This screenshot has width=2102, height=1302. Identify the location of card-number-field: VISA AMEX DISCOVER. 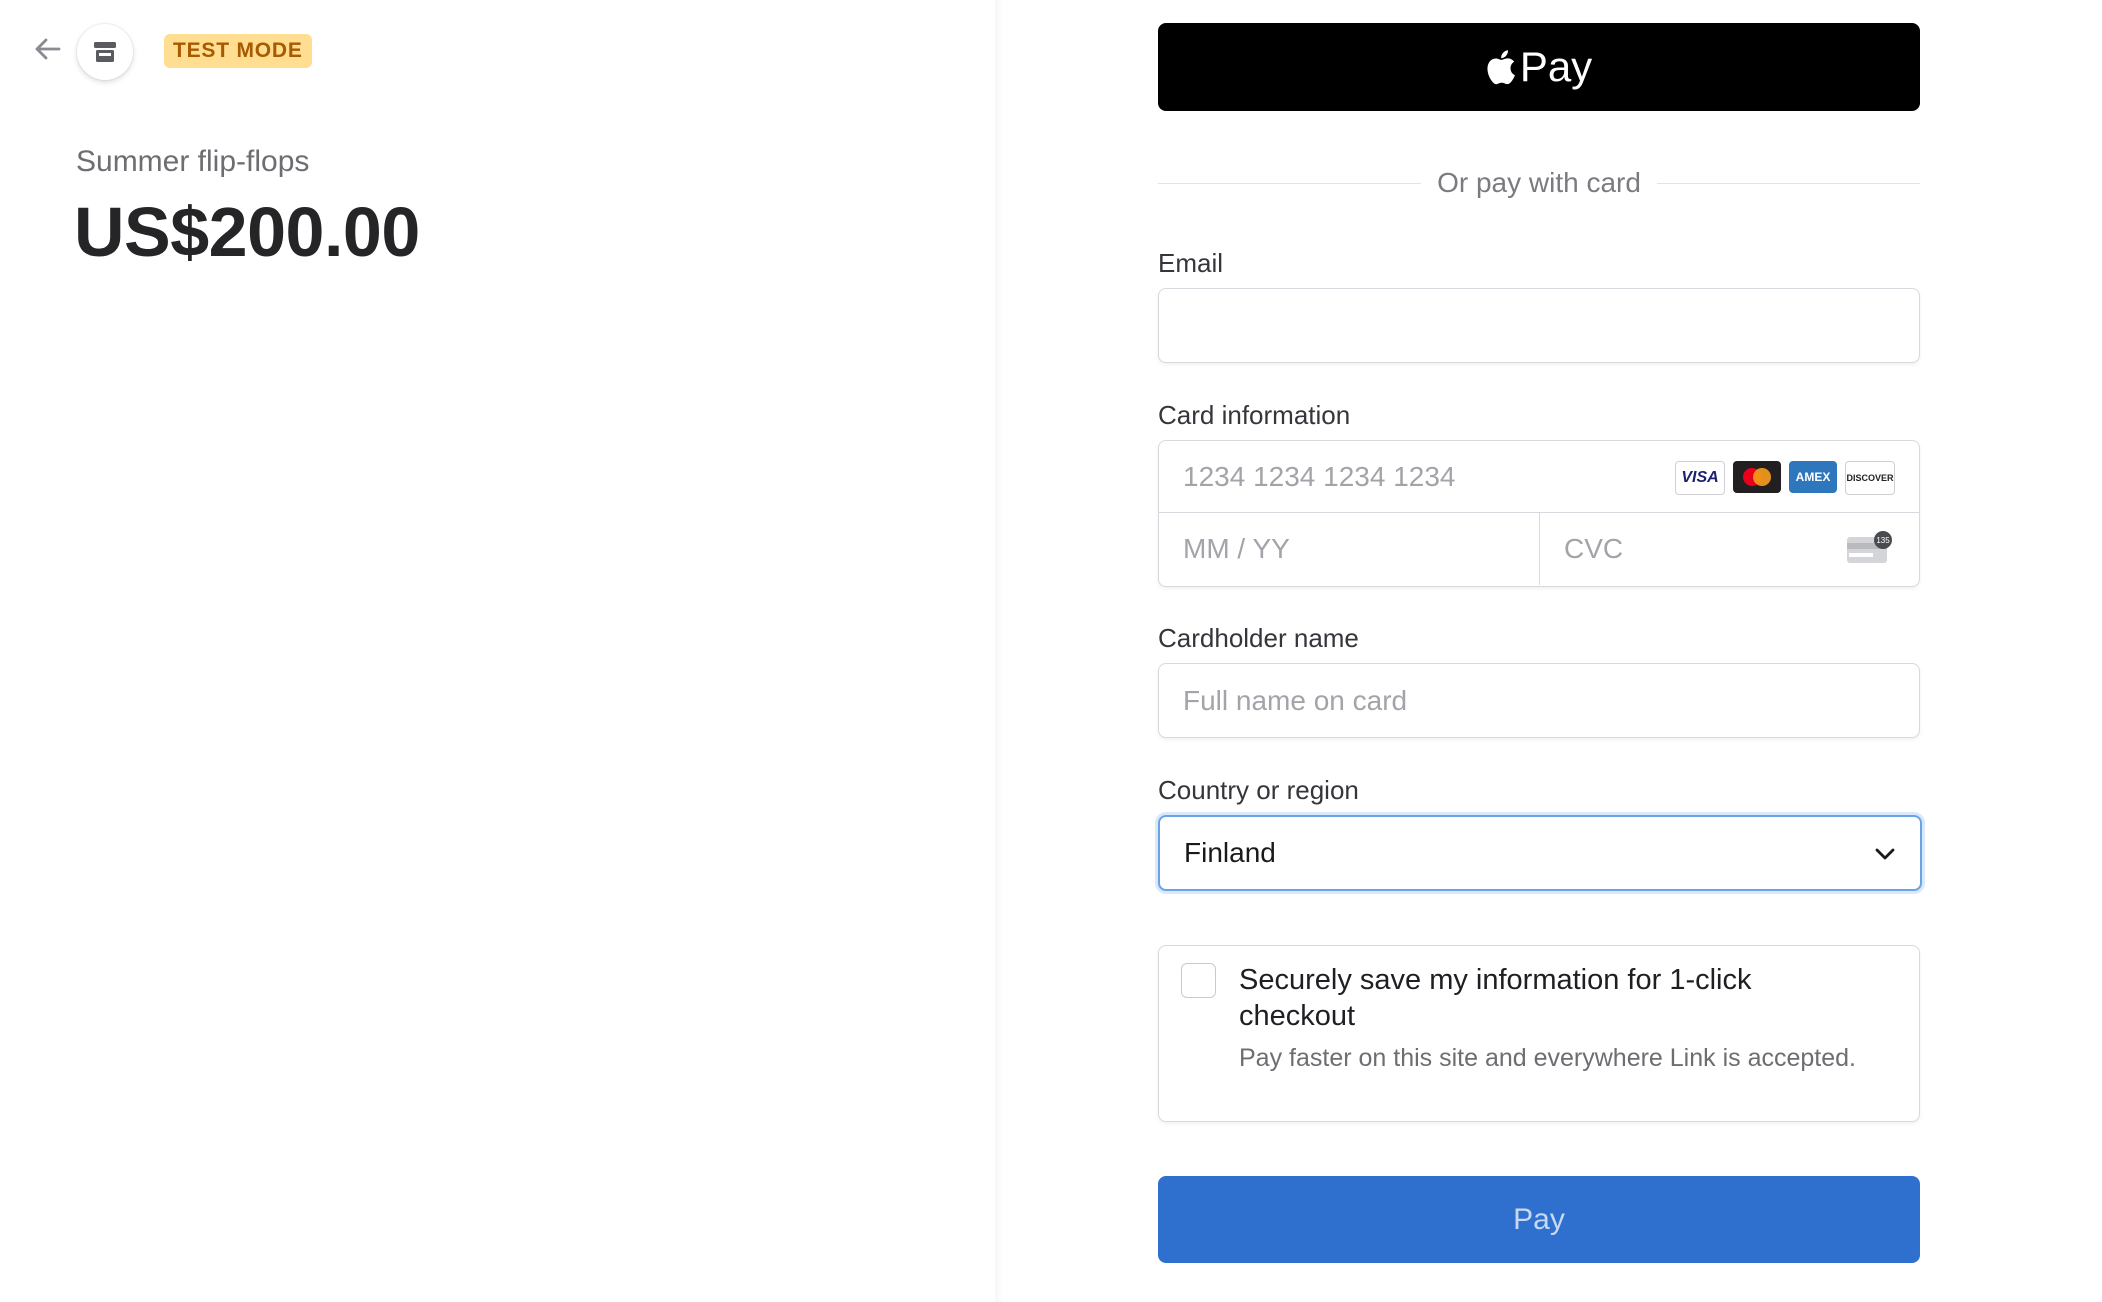
(1539, 477).